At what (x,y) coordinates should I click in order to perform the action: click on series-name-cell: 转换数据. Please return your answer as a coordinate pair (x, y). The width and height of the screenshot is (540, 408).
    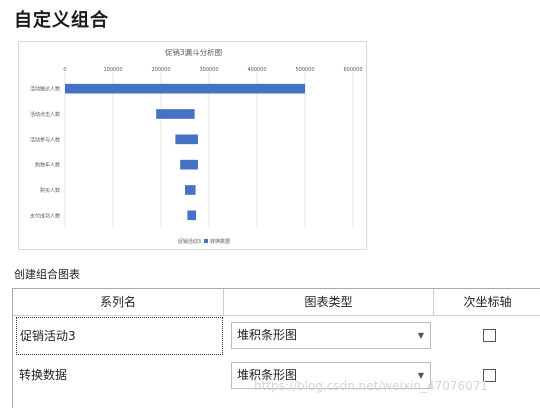
    Looking at the image, I should click on (119, 376).